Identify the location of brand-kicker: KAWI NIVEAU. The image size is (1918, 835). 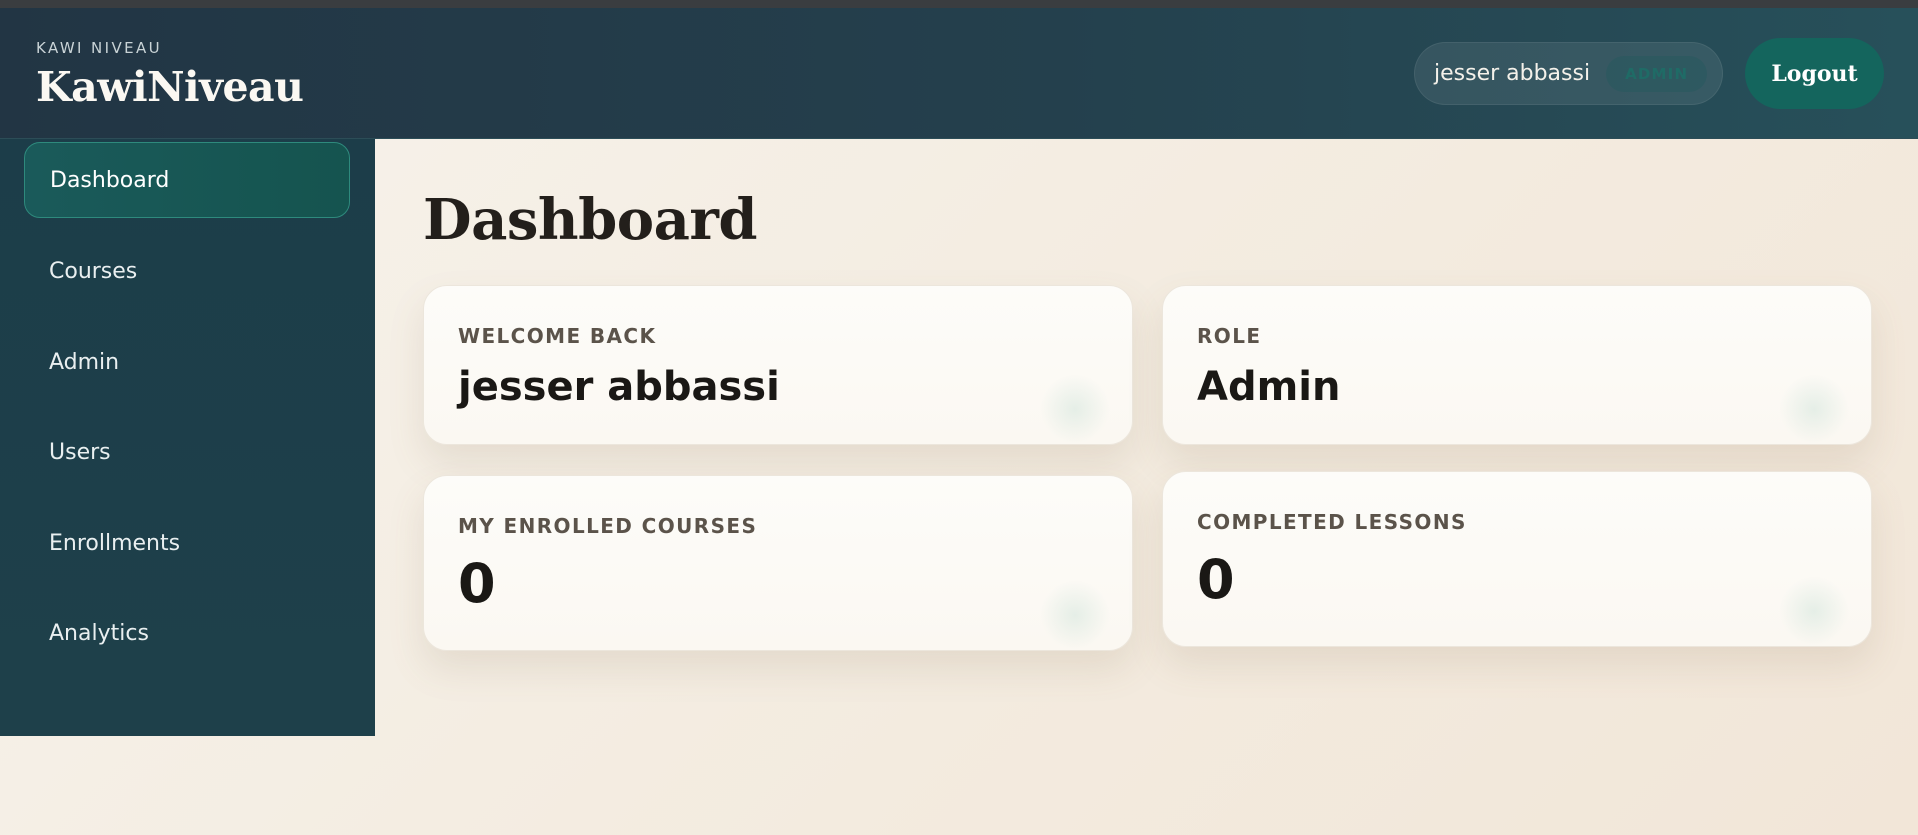
(99, 48).